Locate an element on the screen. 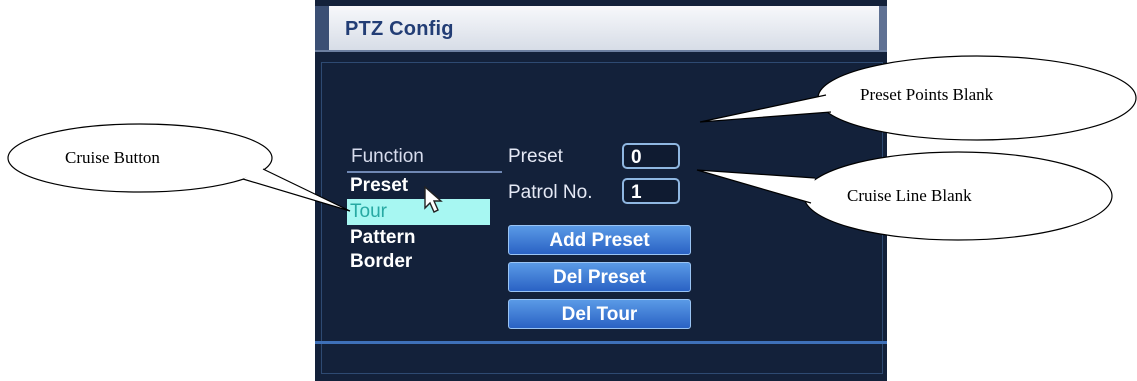 The image size is (1137, 381). mouse-pointer-icon is located at coordinates (433, 199).